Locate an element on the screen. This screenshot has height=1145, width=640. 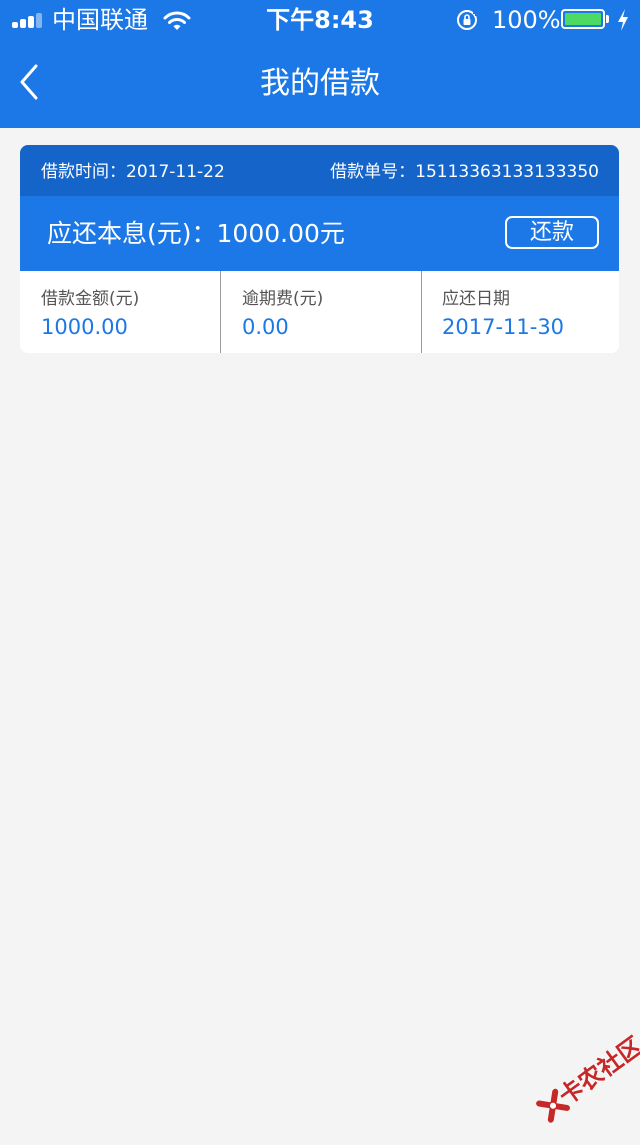
detail-label: 借款金额(元) is located at coordinates (90, 299).